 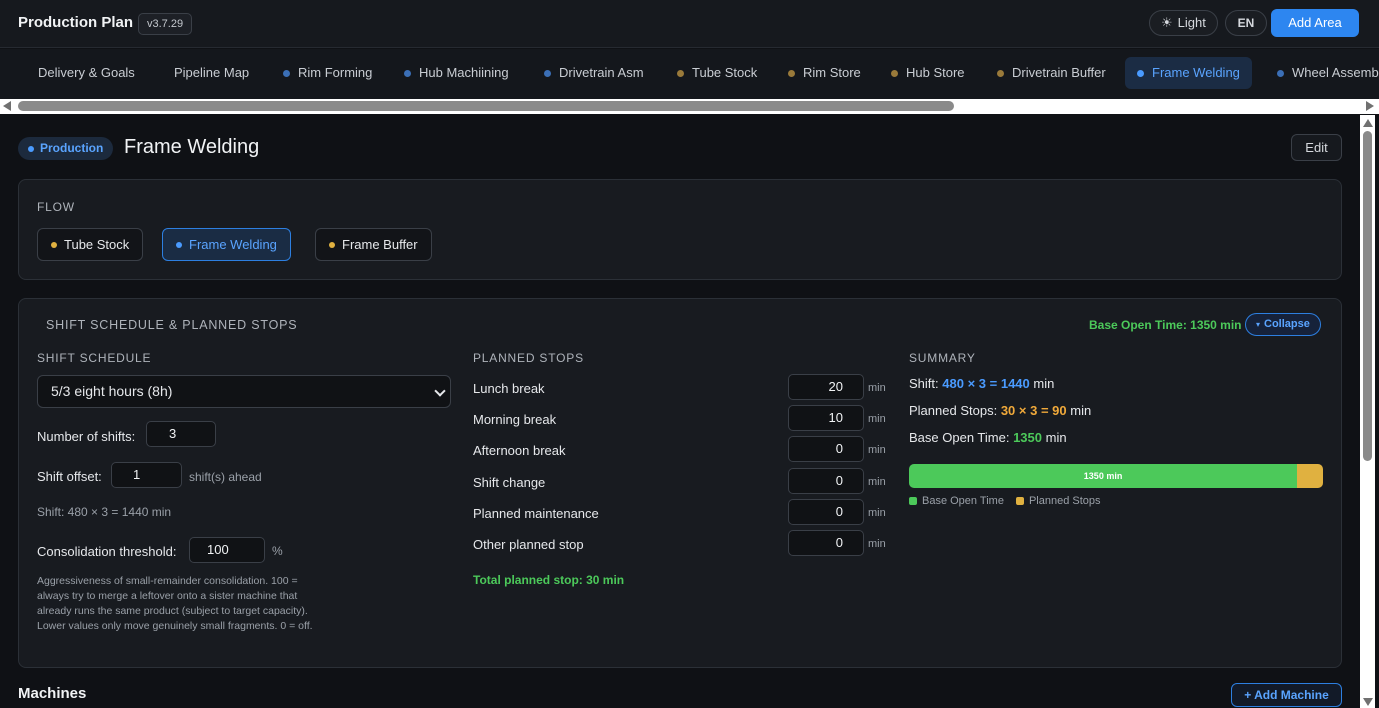 I want to click on summary-stops-prefix: Planned Stops:, so click(x=953, y=410).